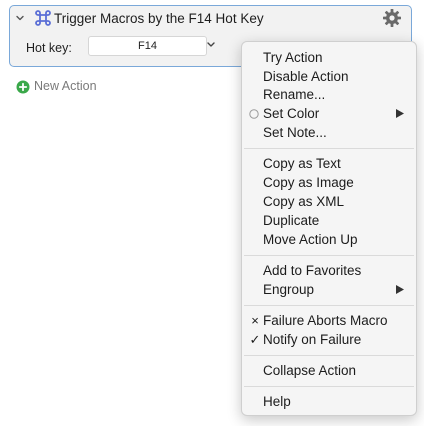 The height and width of the screenshot is (426, 424). Describe the element at coordinates (20, 18) in the screenshot. I see `collapse-chevron-icon` at that location.